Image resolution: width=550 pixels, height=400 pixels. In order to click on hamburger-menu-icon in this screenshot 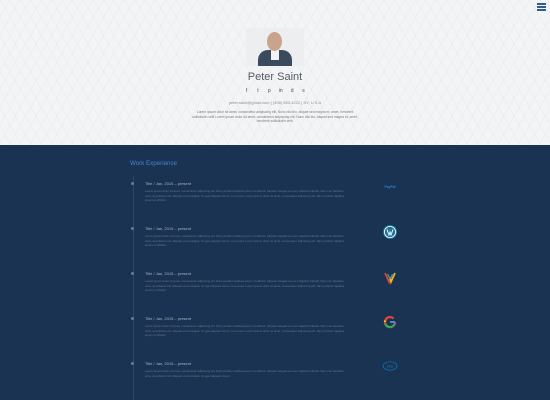, I will do `click(541, 7)`.